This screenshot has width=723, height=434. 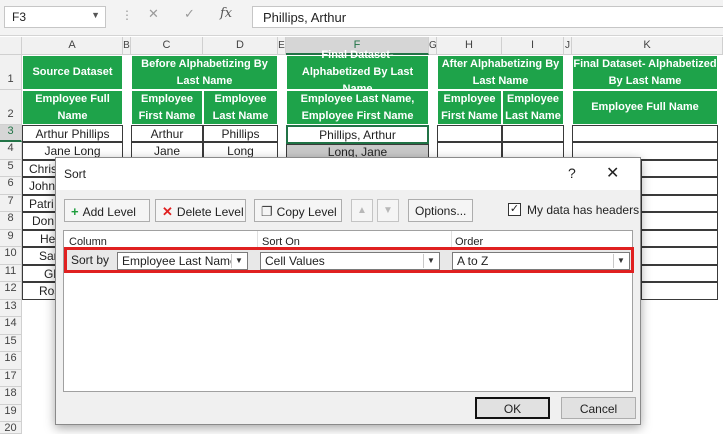 What do you see at coordinates (512, 408) in the screenshot?
I see `ok-button: OK` at bounding box center [512, 408].